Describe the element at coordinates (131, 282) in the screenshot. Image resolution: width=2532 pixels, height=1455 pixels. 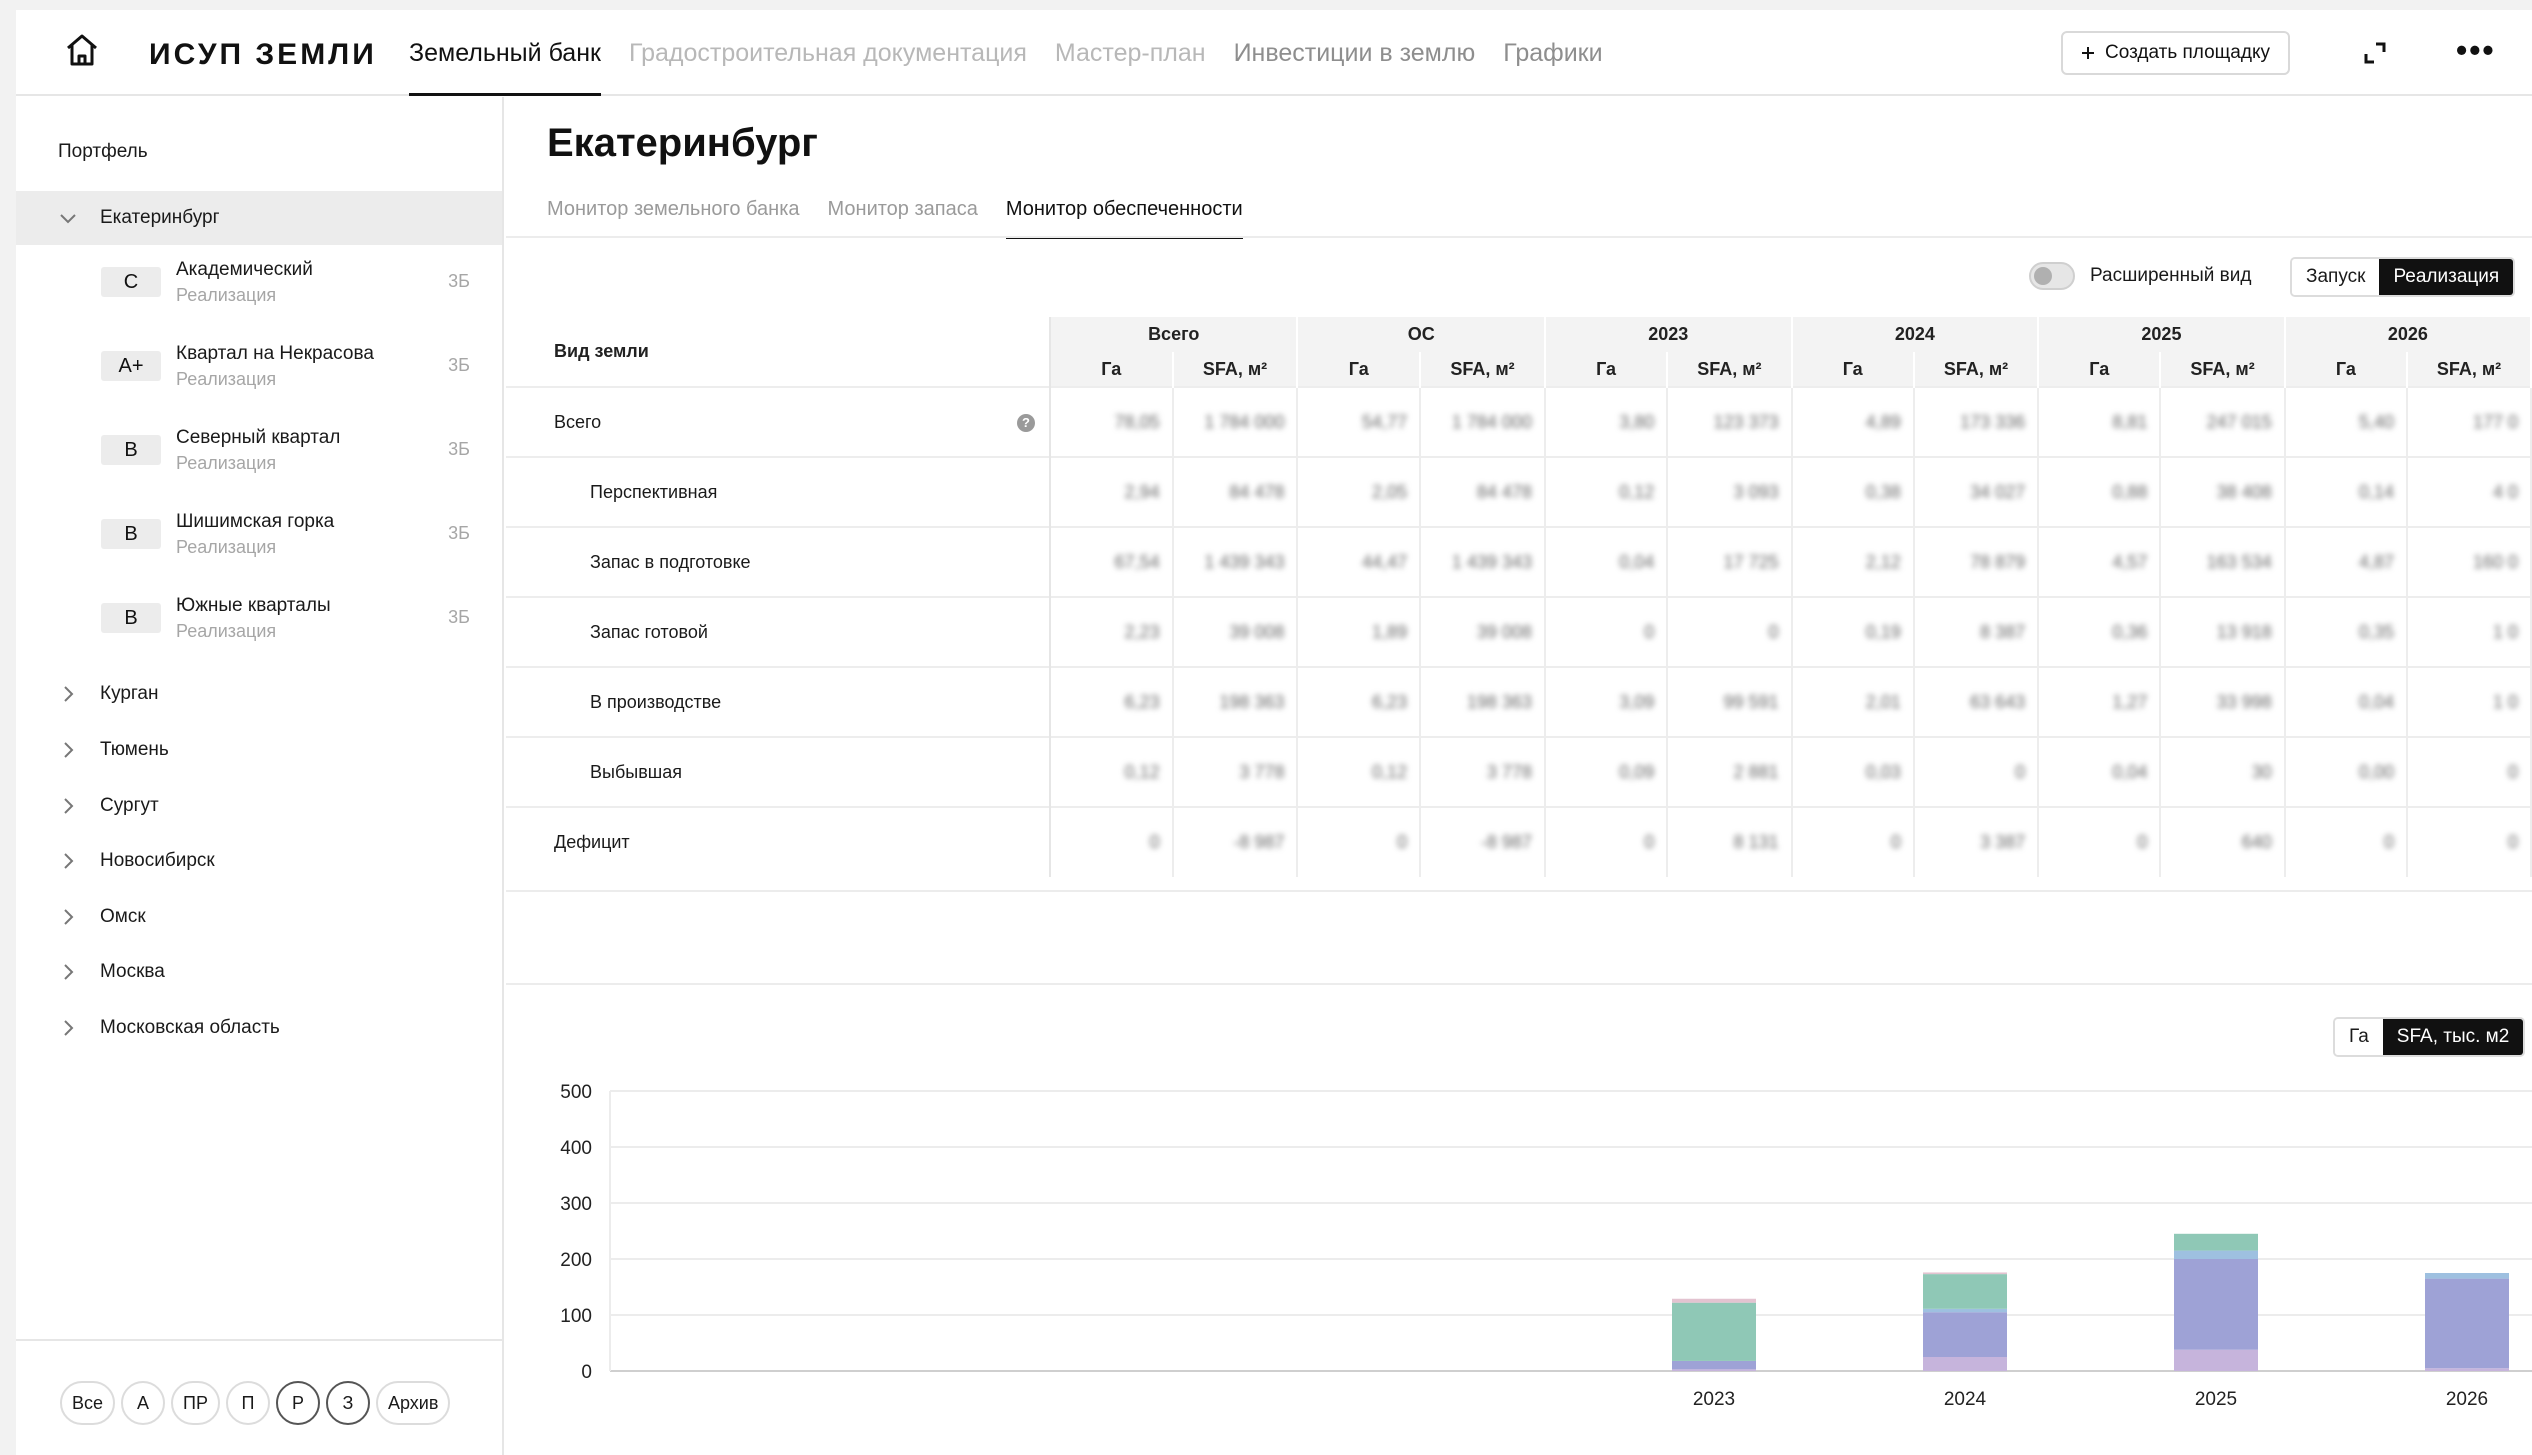
I see `project-grade: C` at that location.